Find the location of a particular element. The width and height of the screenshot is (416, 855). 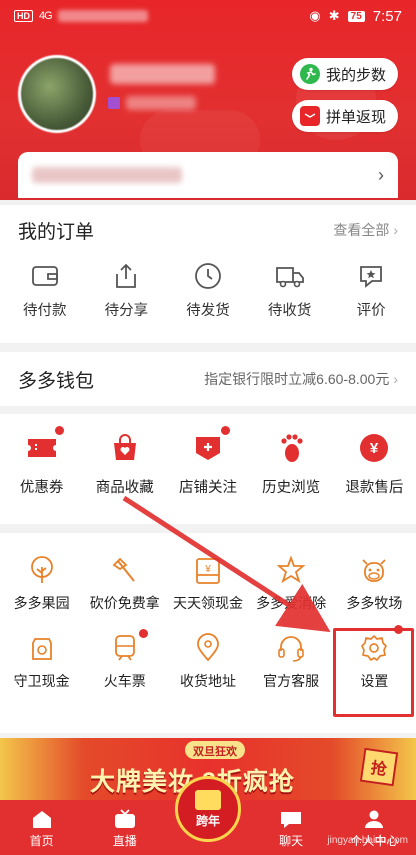

orchard-entry: 多多果园 is located at coordinates (41, 584).